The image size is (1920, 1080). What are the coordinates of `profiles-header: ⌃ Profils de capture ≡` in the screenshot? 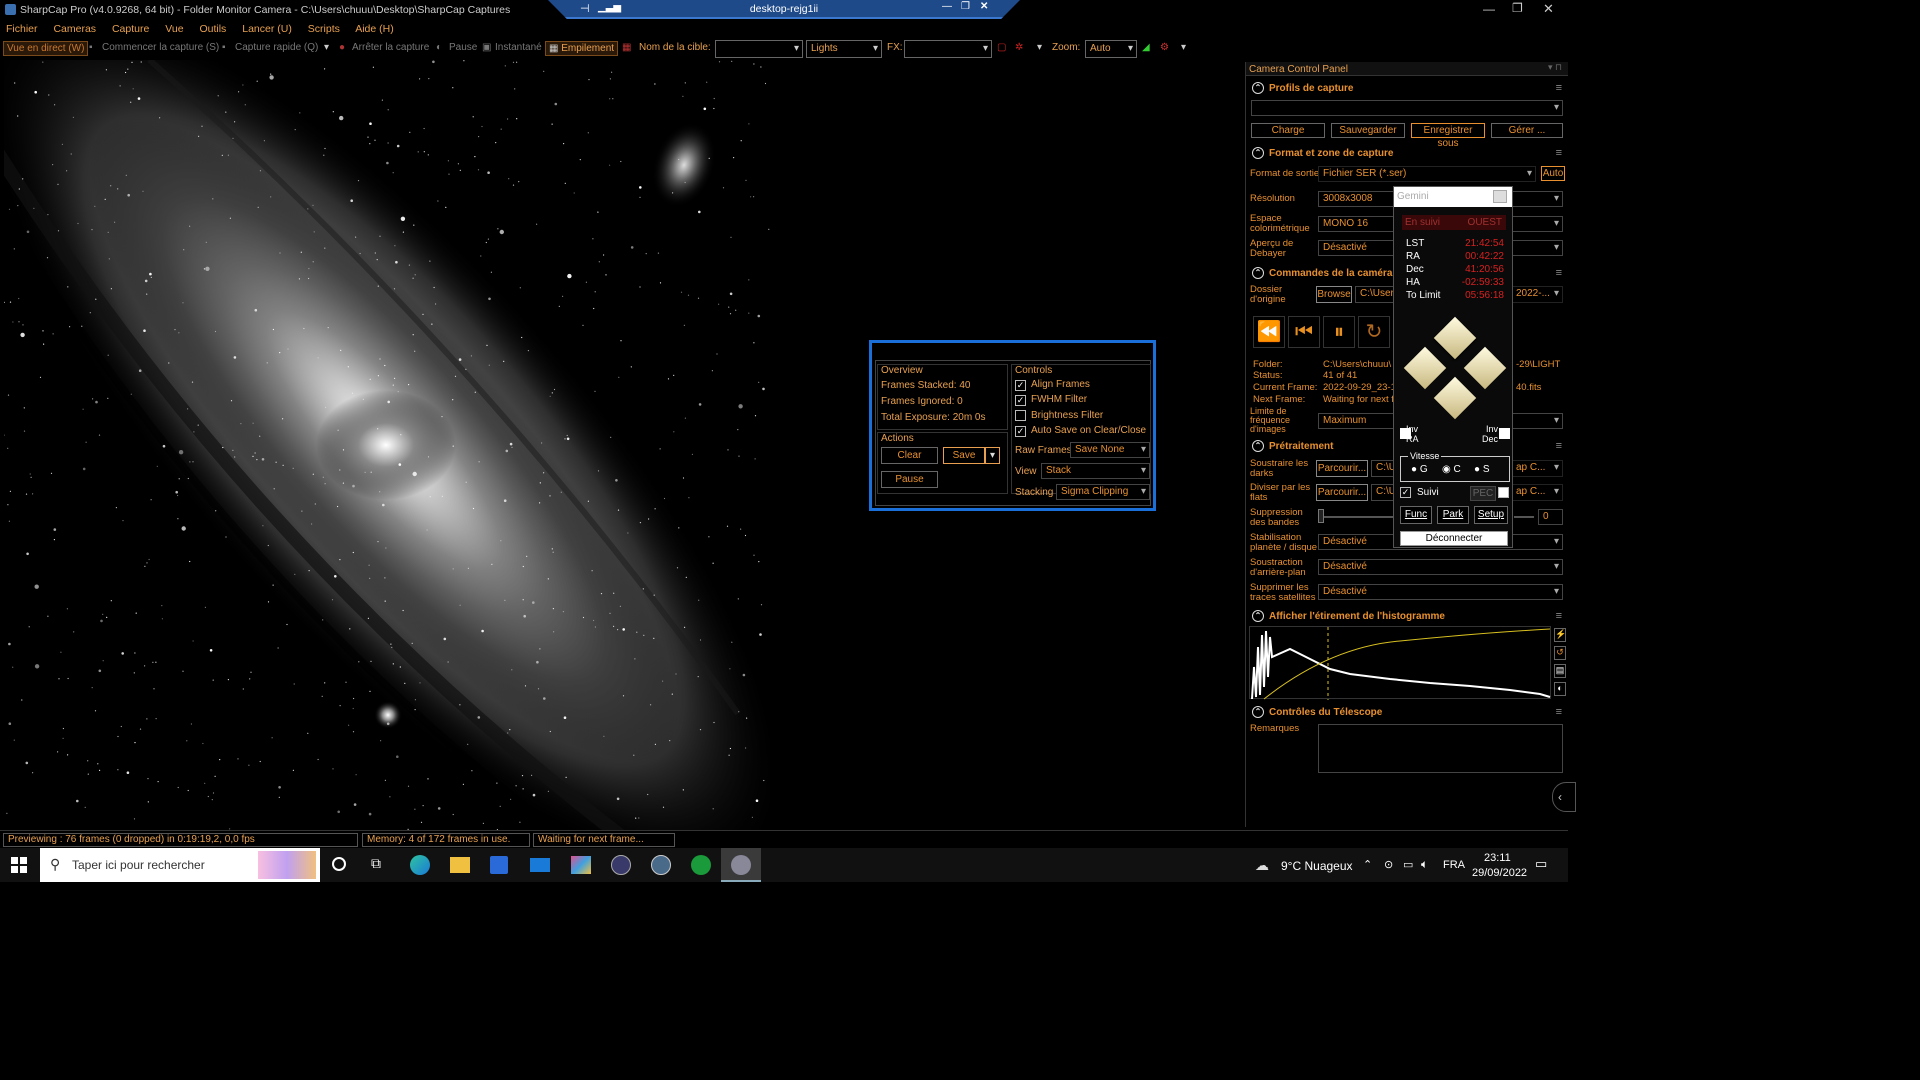 It's located at (1408, 89).